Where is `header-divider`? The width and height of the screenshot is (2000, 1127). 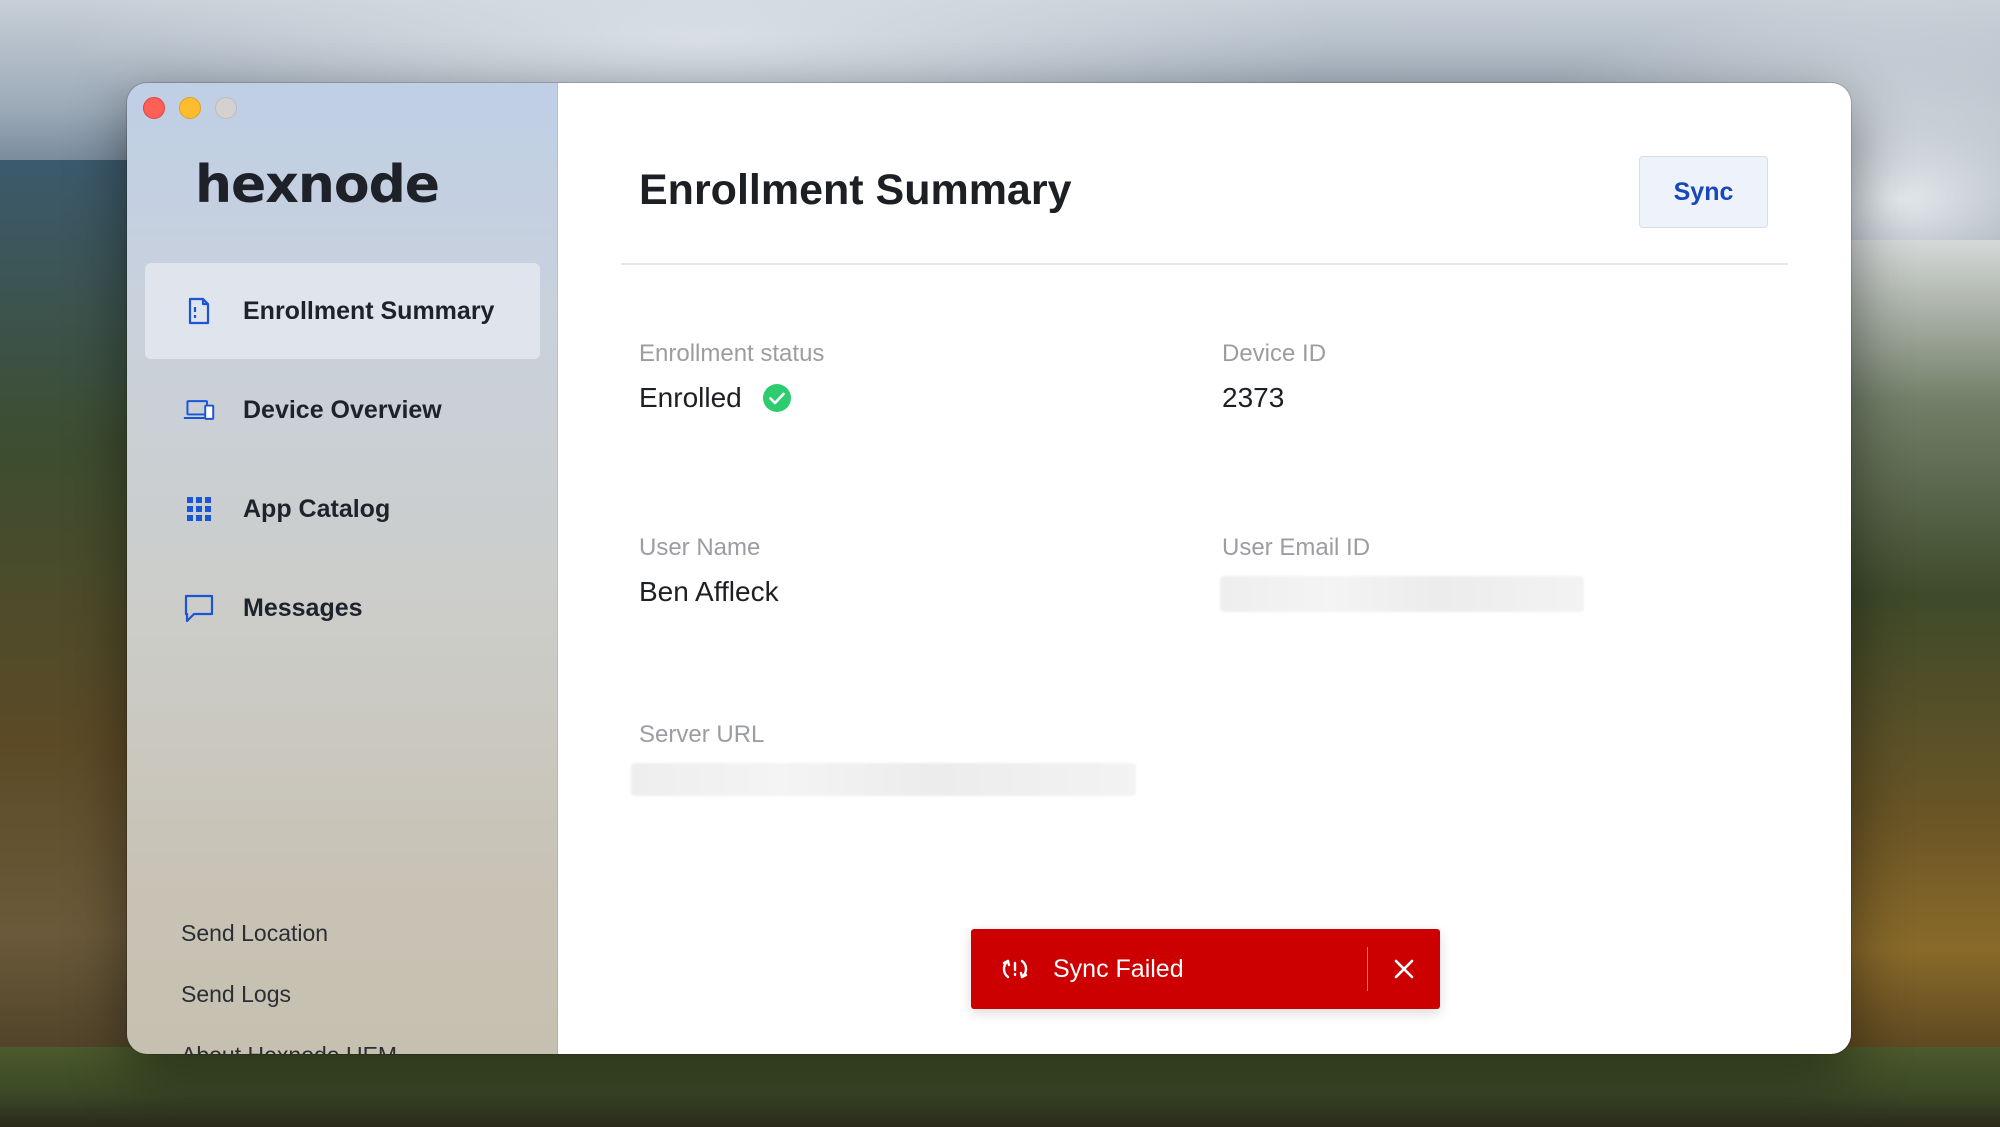 header-divider is located at coordinates (1204, 264).